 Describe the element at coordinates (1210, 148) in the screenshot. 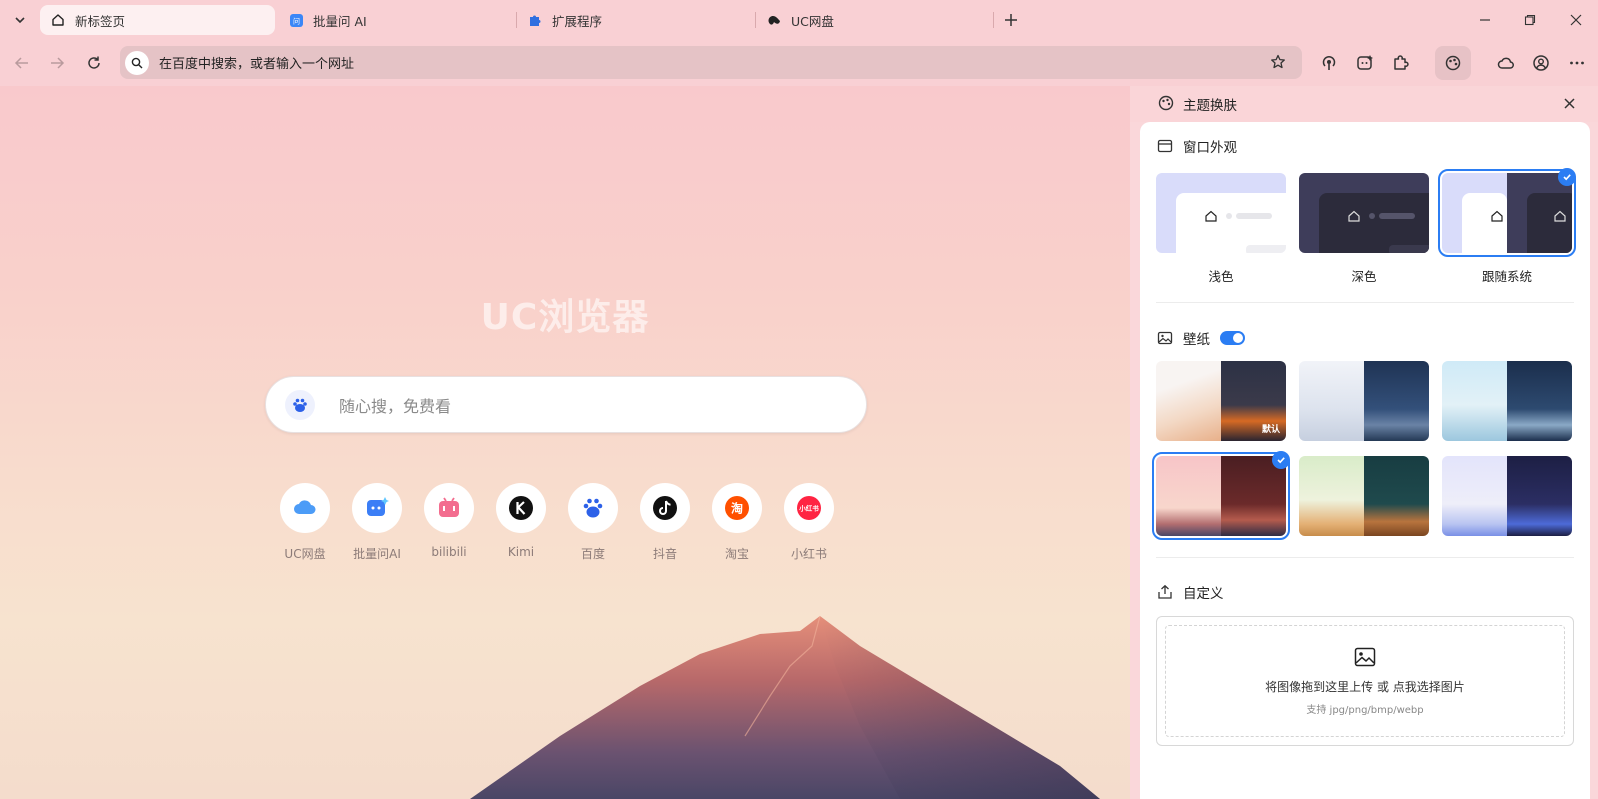

I see `appearance-heading-text: 窗口外观` at that location.